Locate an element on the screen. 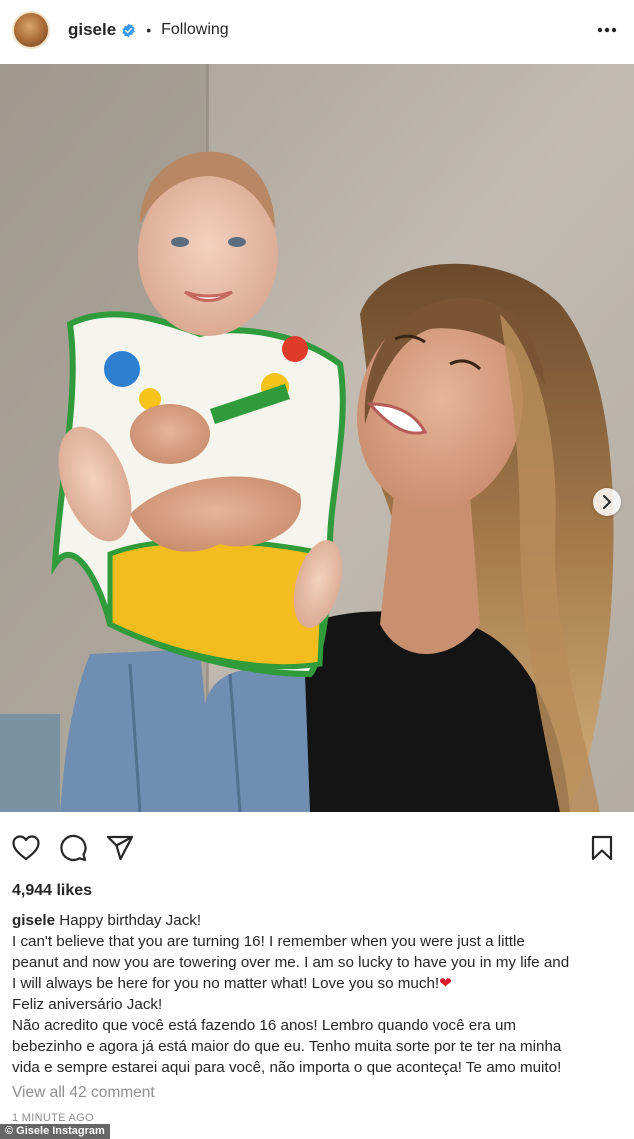 The height and width of the screenshot is (1139, 634). avatar is located at coordinates (31, 30).